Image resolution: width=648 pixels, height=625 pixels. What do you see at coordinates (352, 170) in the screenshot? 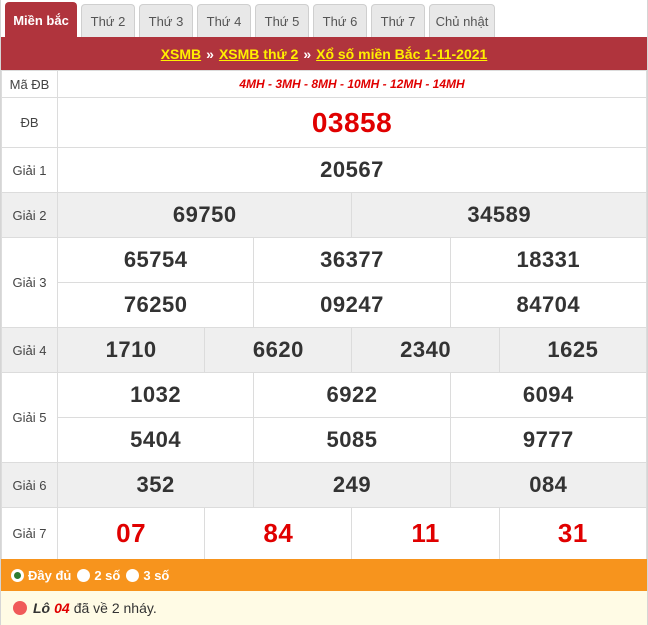
I see `giai1-number: 20567` at bounding box center [352, 170].